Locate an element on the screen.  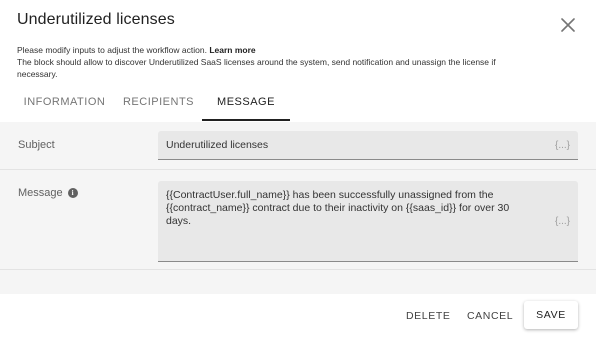
subject-input: Underutilized licenses {...} is located at coordinates (368, 145).